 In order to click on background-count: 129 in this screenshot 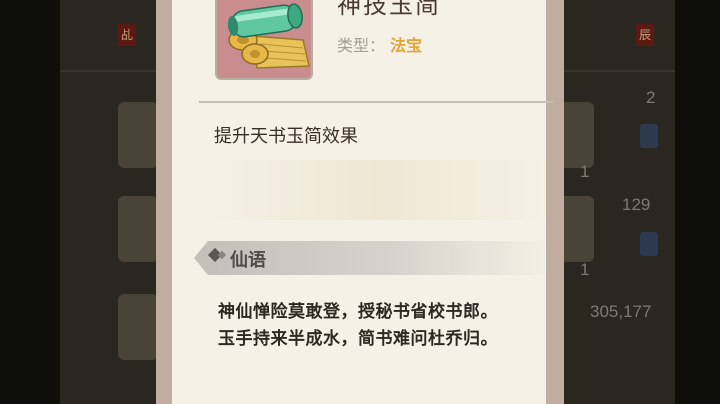, I will do `click(636, 204)`.